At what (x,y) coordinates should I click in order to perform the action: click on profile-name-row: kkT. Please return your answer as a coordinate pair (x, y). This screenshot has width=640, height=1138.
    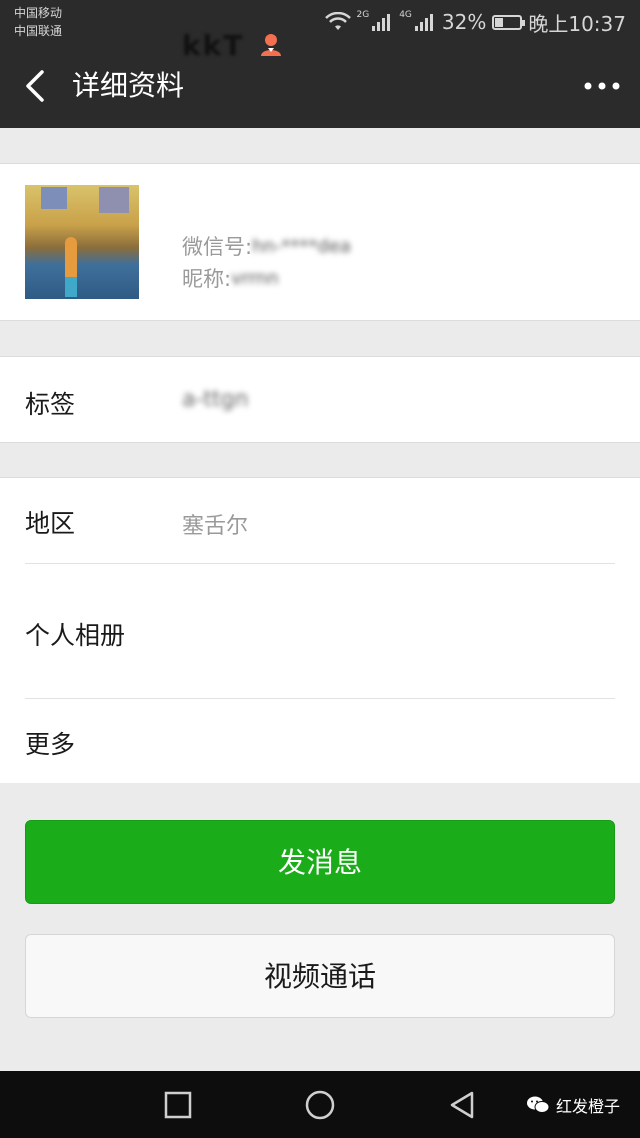
    Looking at the image, I should click on (233, 45).